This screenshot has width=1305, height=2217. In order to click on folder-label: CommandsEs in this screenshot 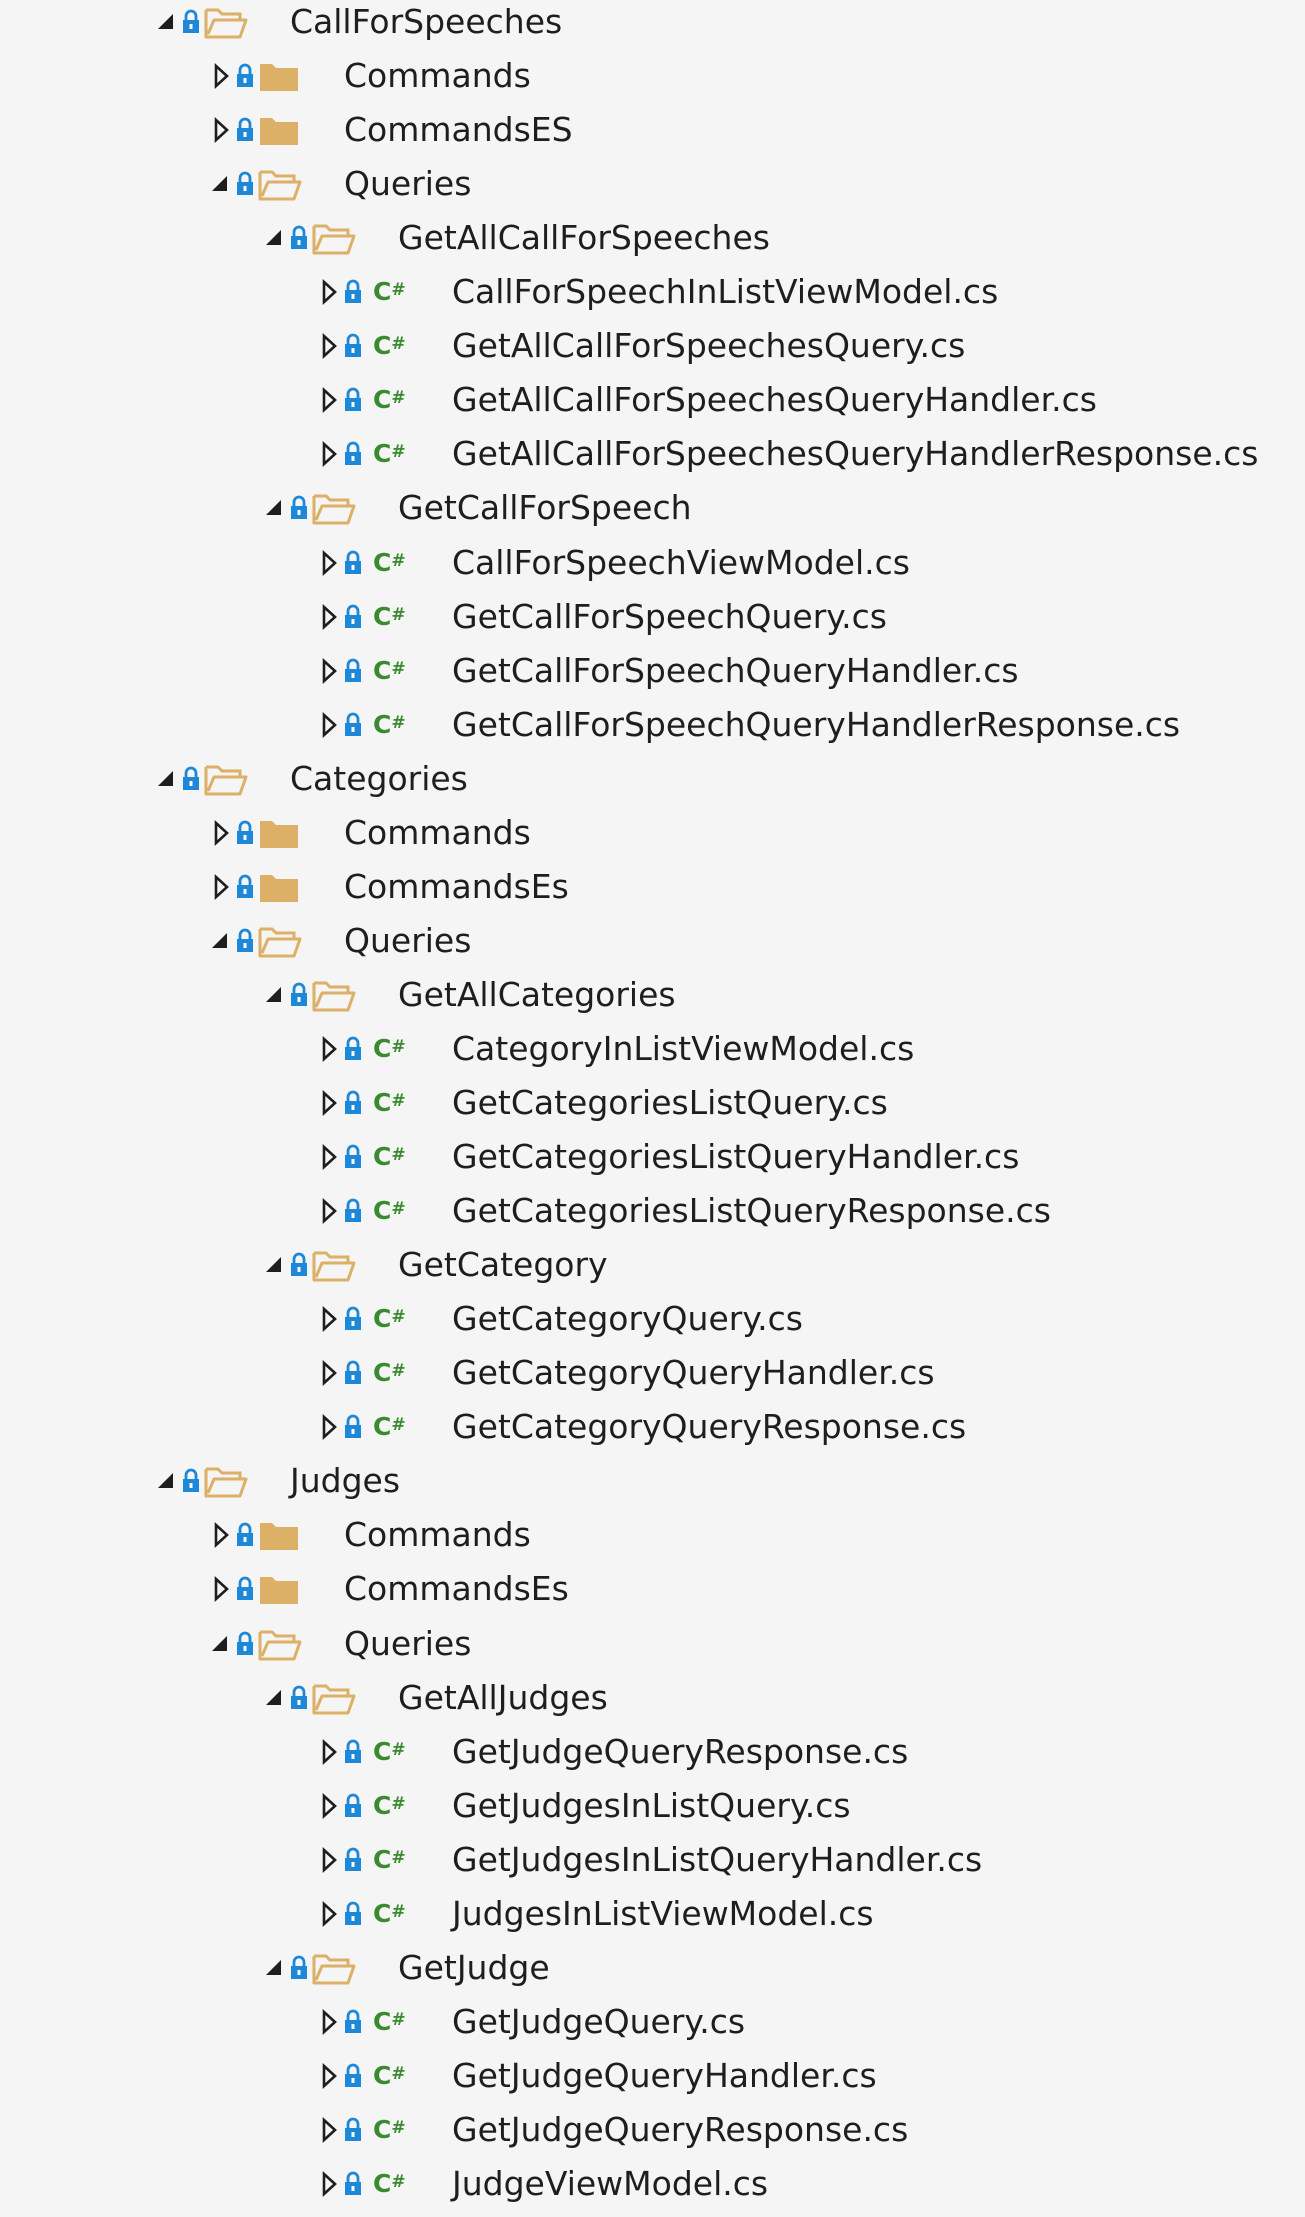, I will do `click(456, 886)`.